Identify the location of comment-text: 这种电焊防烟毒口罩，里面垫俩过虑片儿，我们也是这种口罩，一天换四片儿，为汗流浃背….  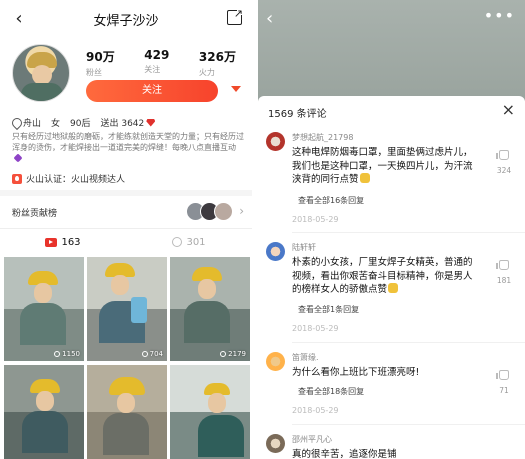
(384, 166).